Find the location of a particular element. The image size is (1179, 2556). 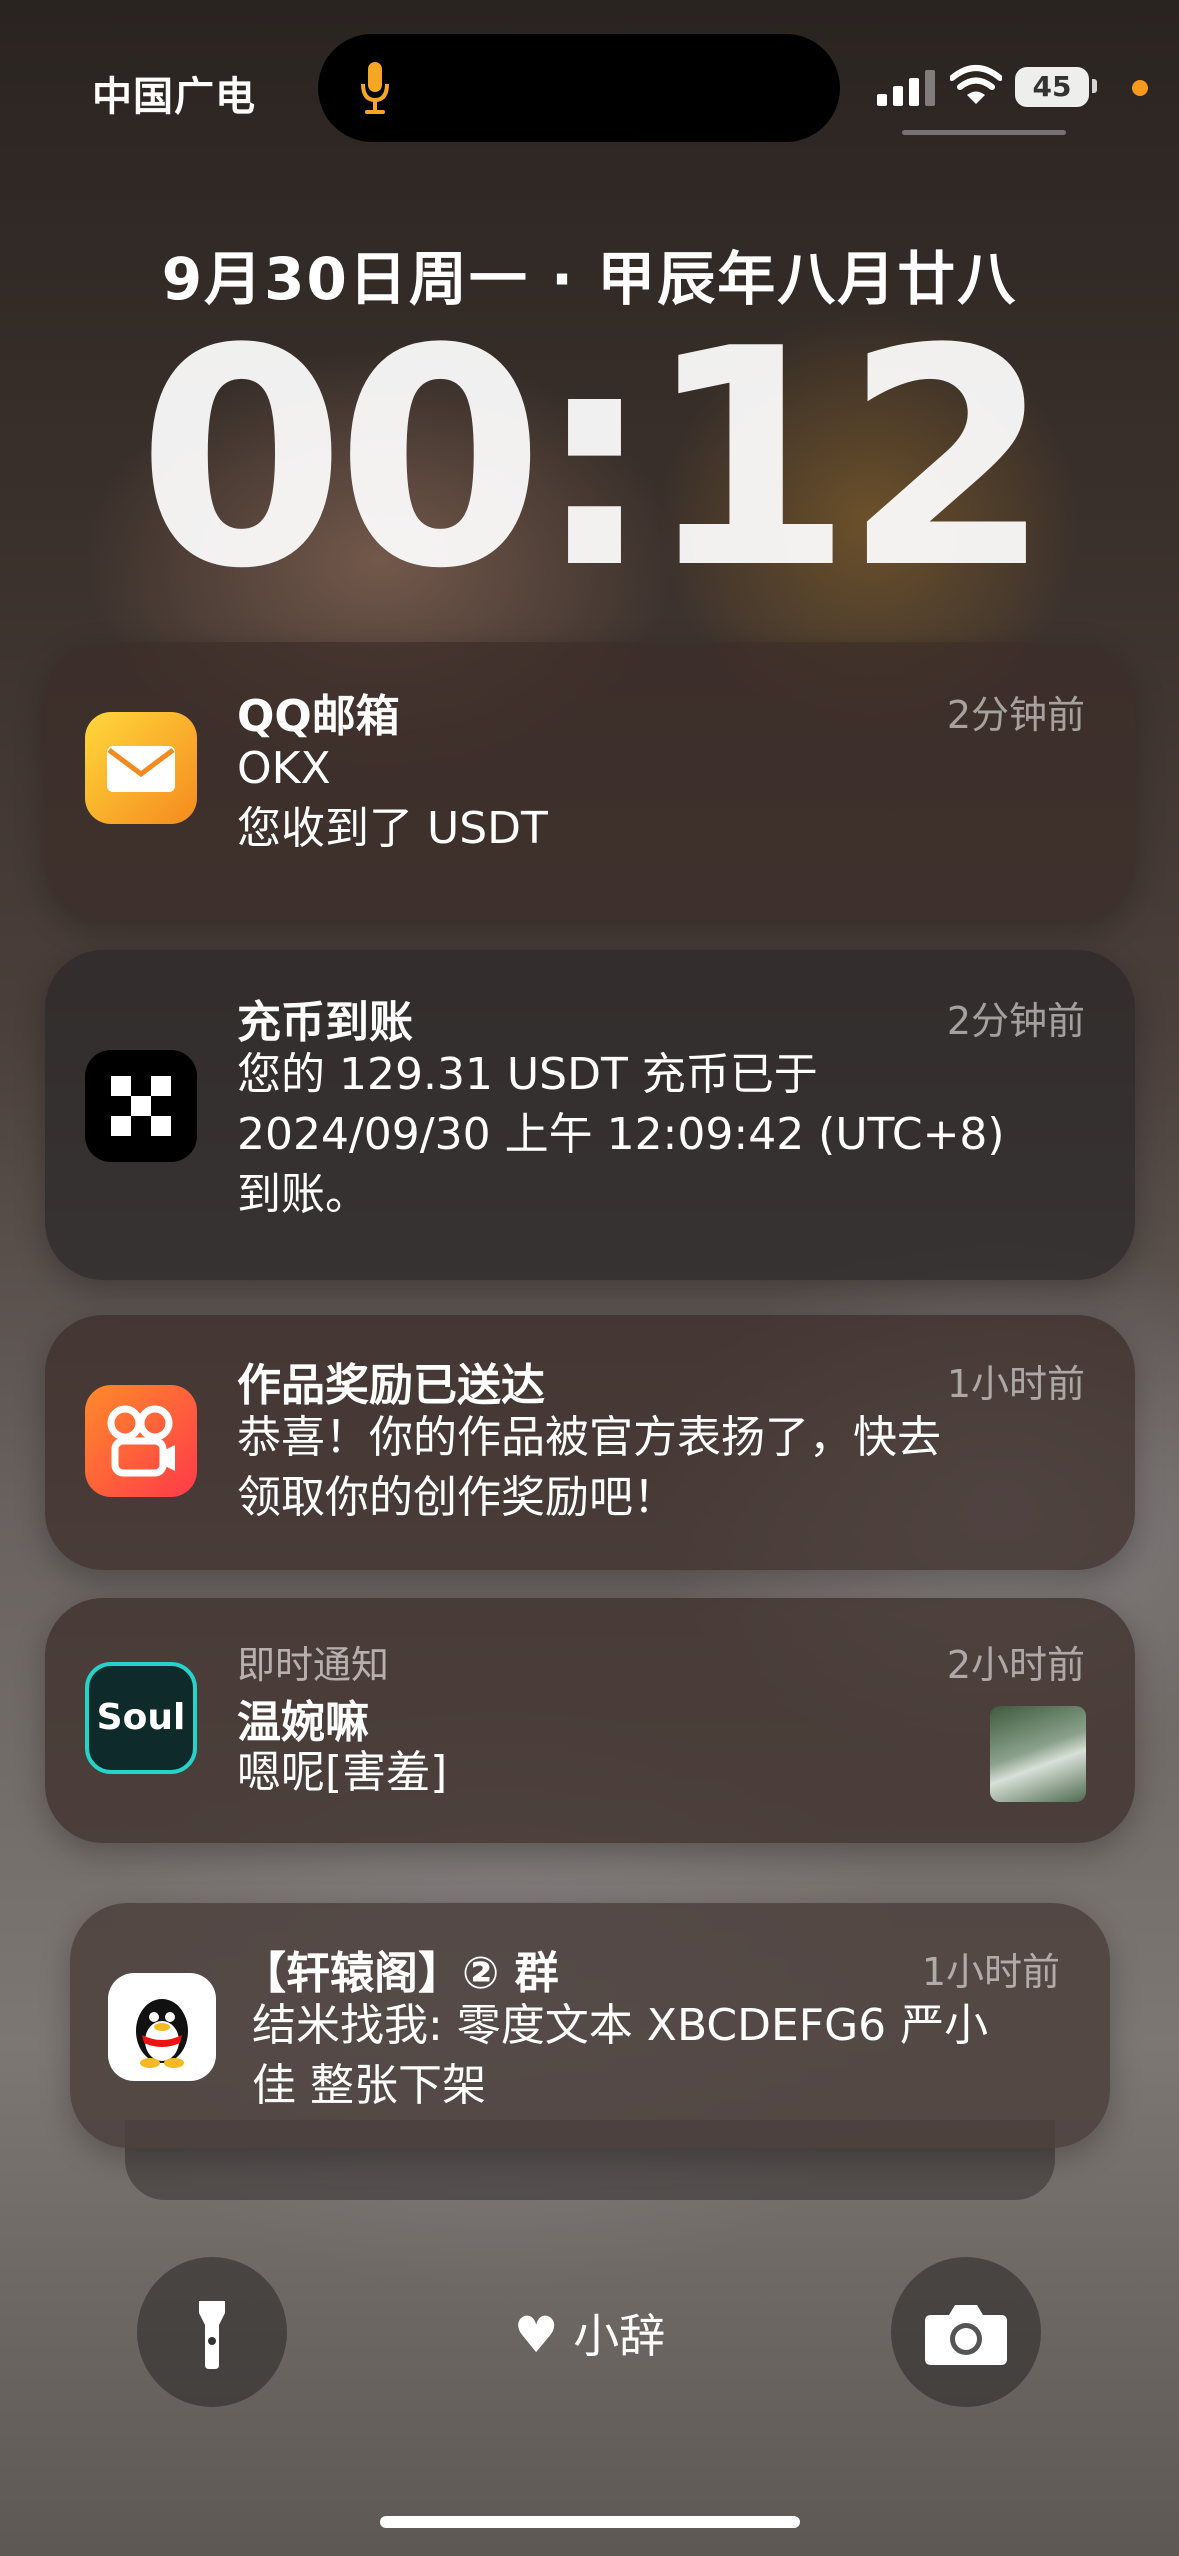

home-indicator is located at coordinates (590, 2522).